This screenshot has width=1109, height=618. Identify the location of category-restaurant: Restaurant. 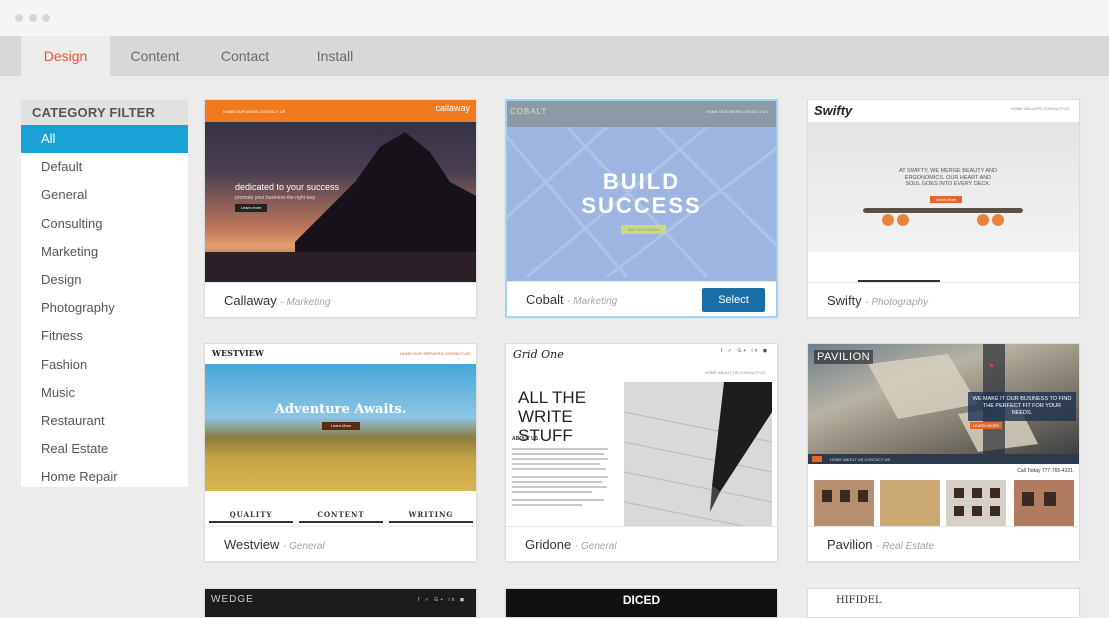
(104, 421).